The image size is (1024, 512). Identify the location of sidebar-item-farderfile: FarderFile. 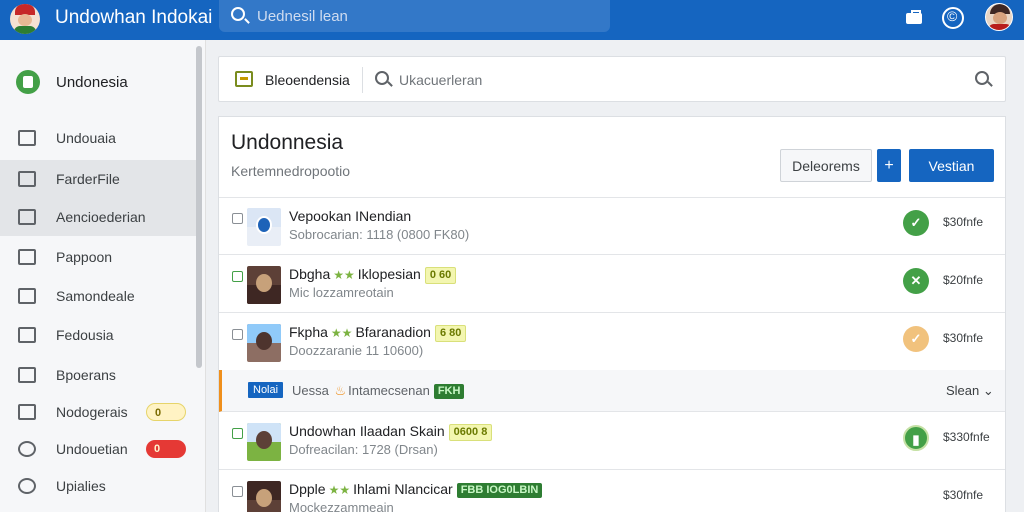
(98, 179).